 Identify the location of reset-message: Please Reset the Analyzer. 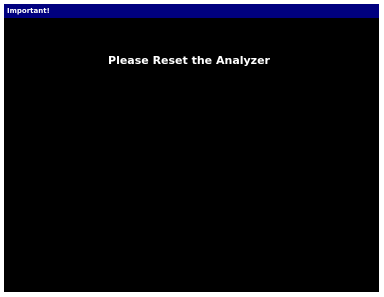
(189, 60).